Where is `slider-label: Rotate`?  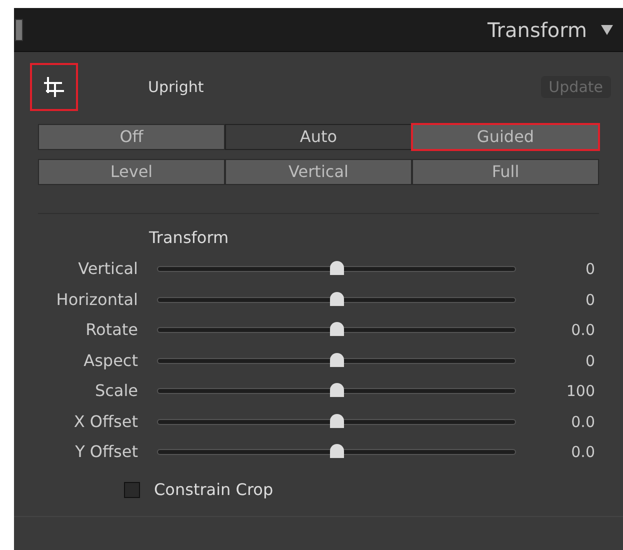
slider-label: Rotate is located at coordinates (111, 330).